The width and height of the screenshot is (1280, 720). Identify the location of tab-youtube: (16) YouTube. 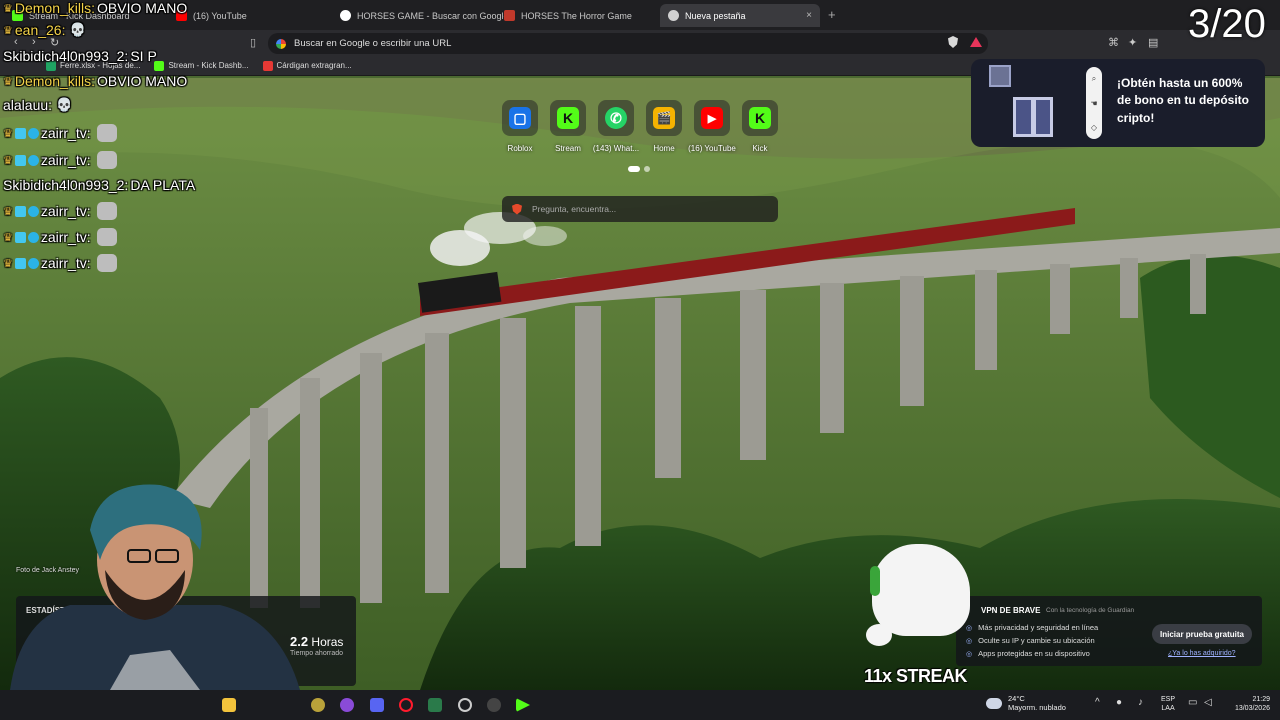
(248, 15).